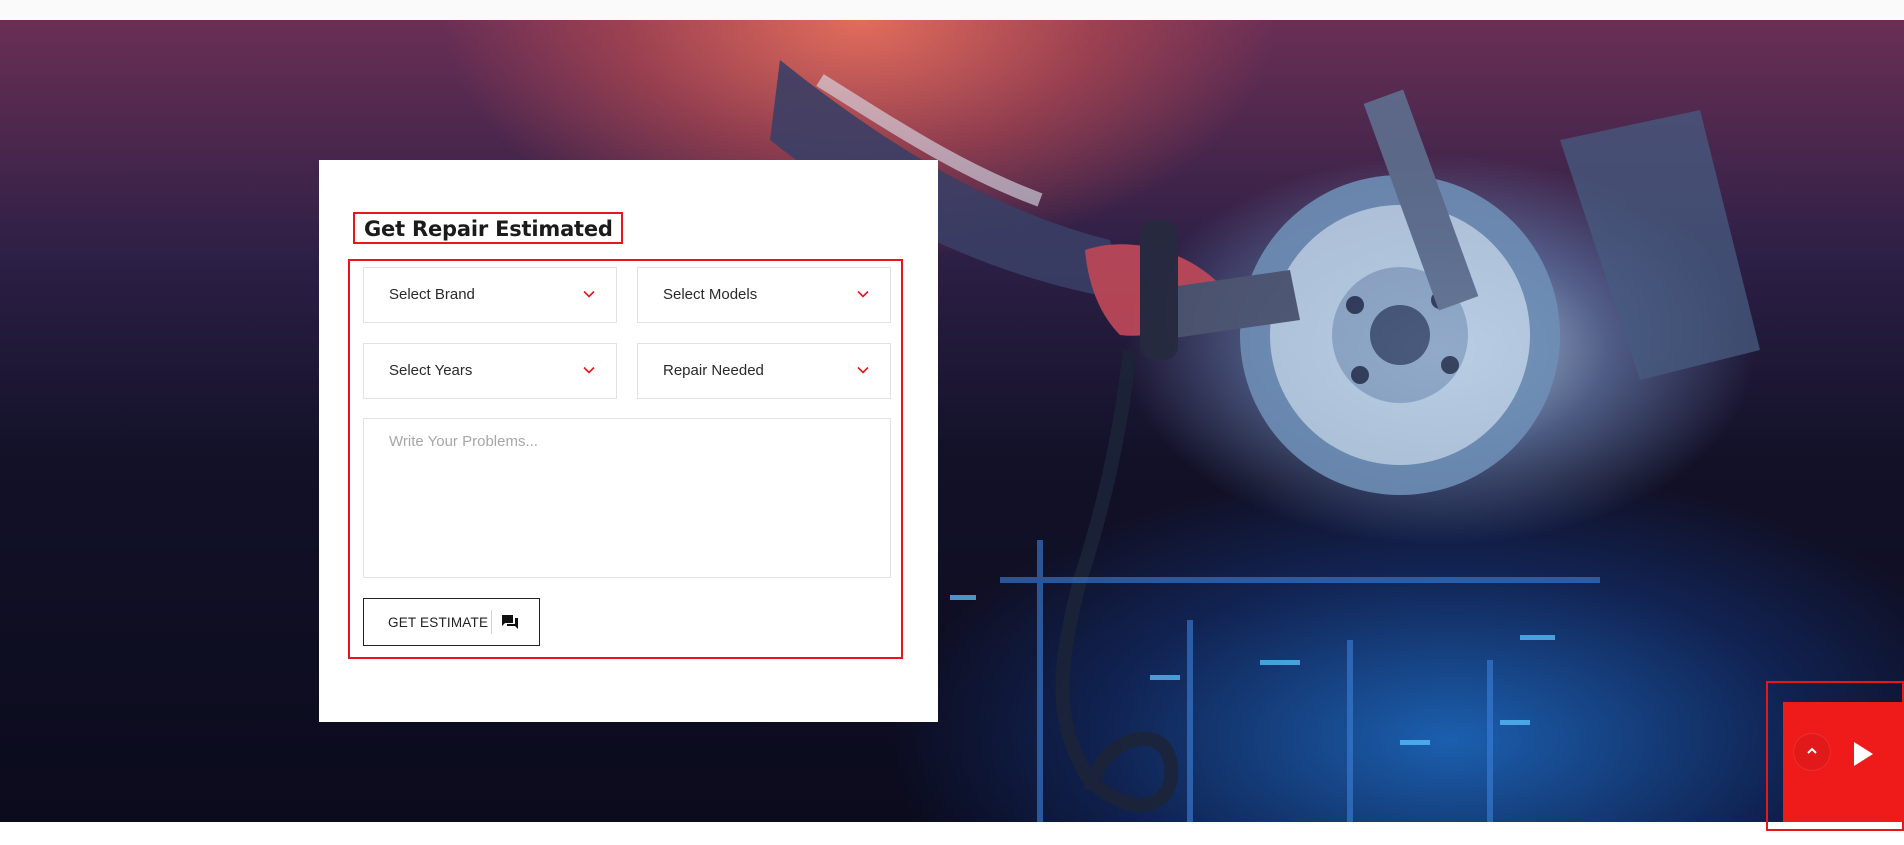 The width and height of the screenshot is (1904, 845). What do you see at coordinates (1843, 762) in the screenshot?
I see `floating-action-panel` at bounding box center [1843, 762].